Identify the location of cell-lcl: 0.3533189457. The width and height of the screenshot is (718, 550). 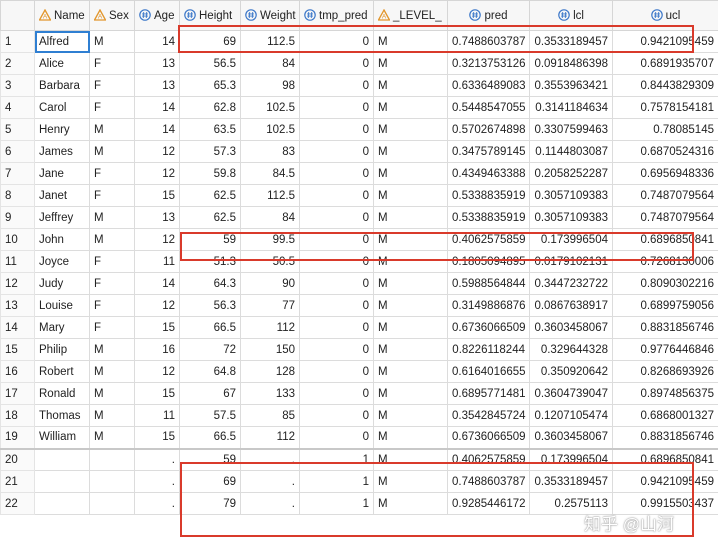
(571, 481).